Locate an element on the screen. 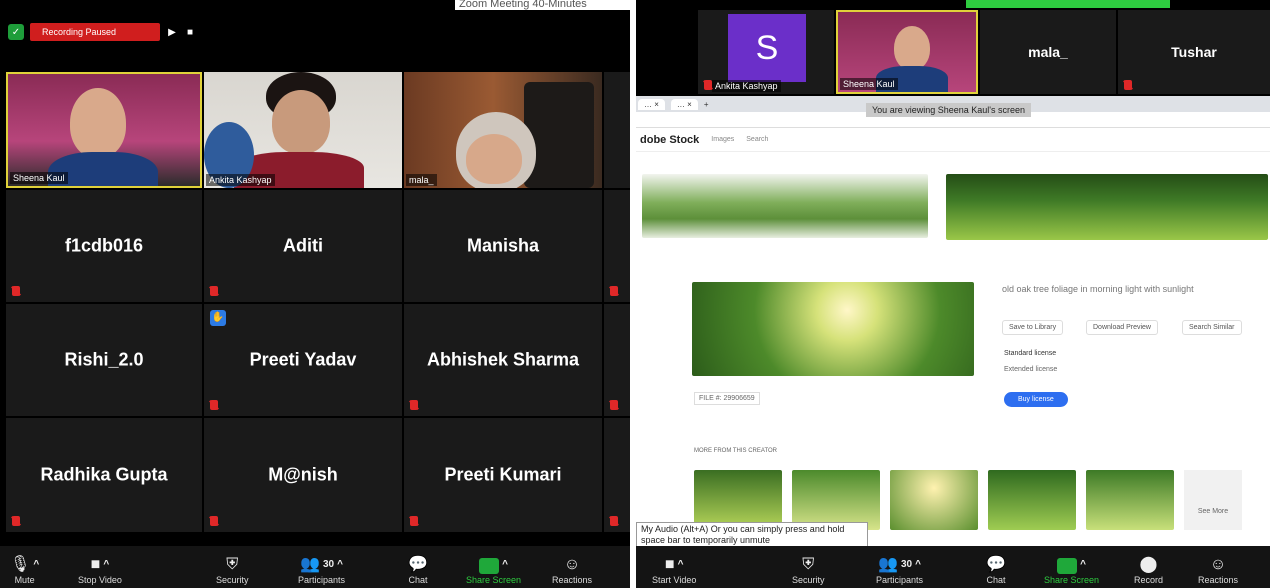  section-label: MORE FROM THIS CREATOR is located at coordinates (736, 451).